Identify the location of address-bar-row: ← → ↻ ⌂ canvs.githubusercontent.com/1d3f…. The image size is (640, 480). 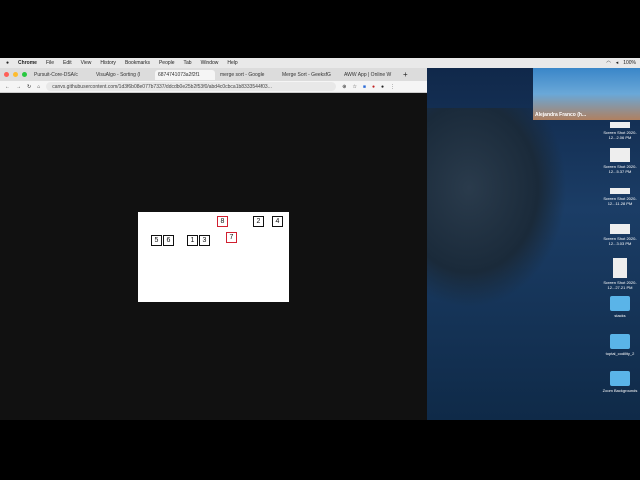
(213, 87).